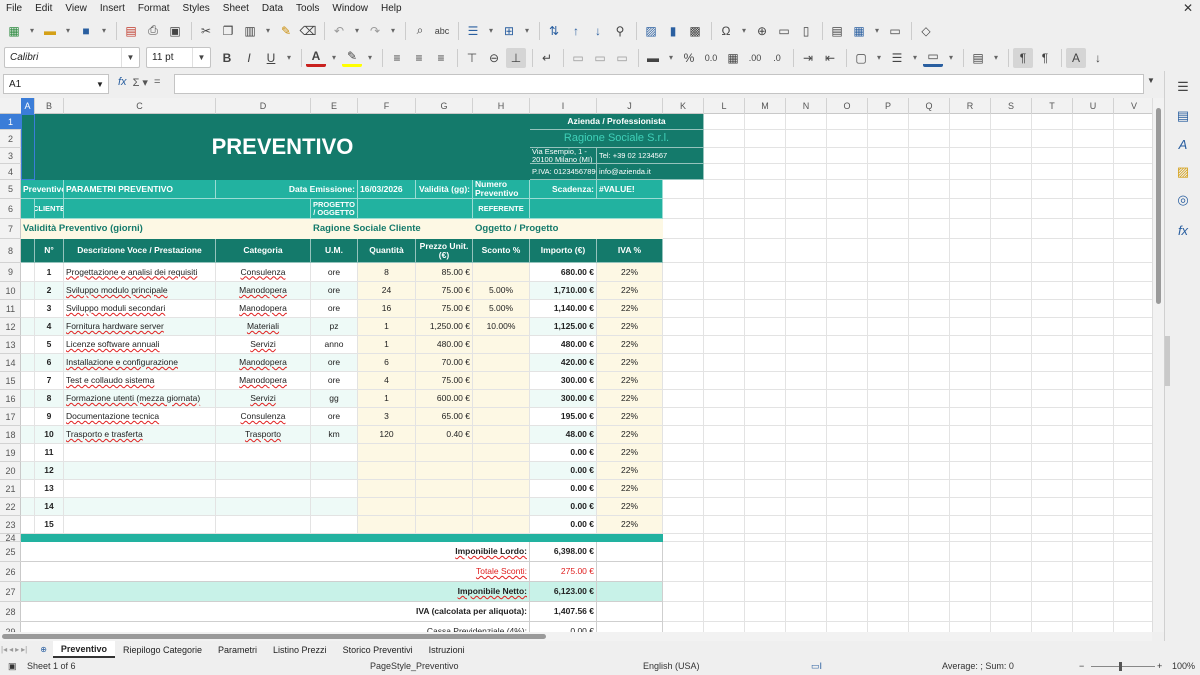  I want to click on headers-footers-icon: ▯, so click(806, 31).